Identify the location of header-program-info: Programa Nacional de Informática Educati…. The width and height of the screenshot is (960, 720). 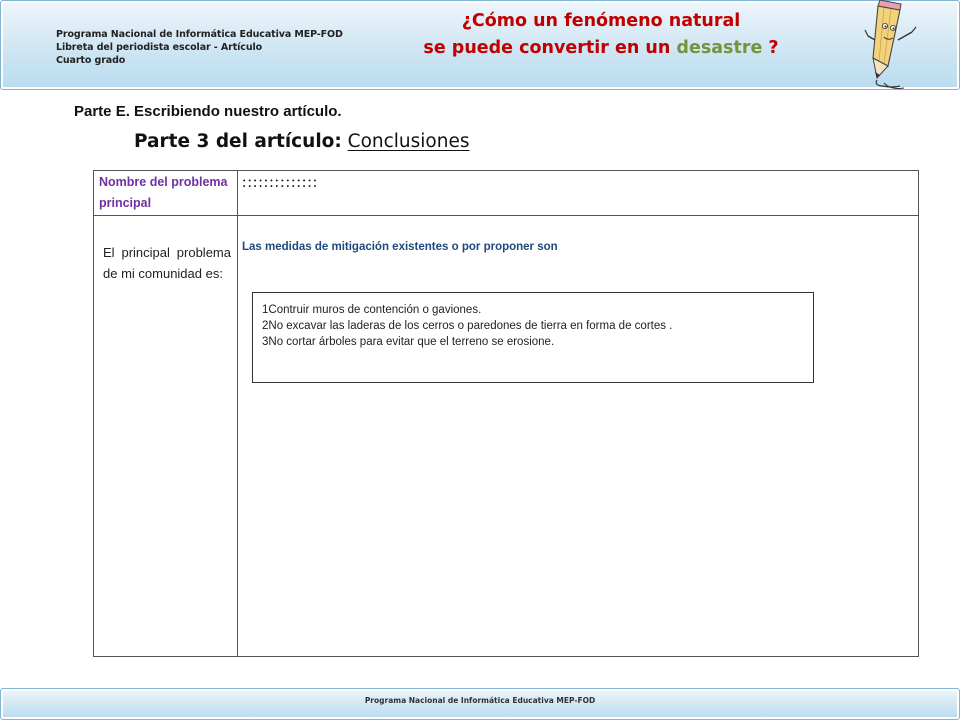
(199, 47).